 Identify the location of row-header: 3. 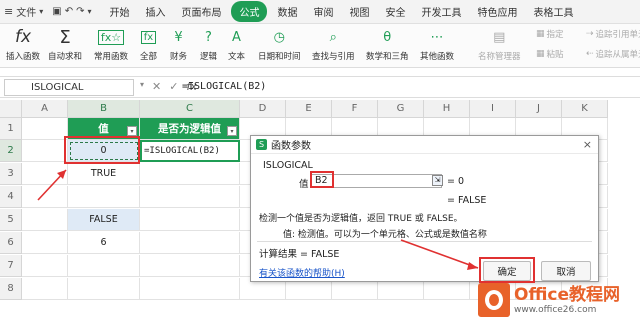
(11, 174).